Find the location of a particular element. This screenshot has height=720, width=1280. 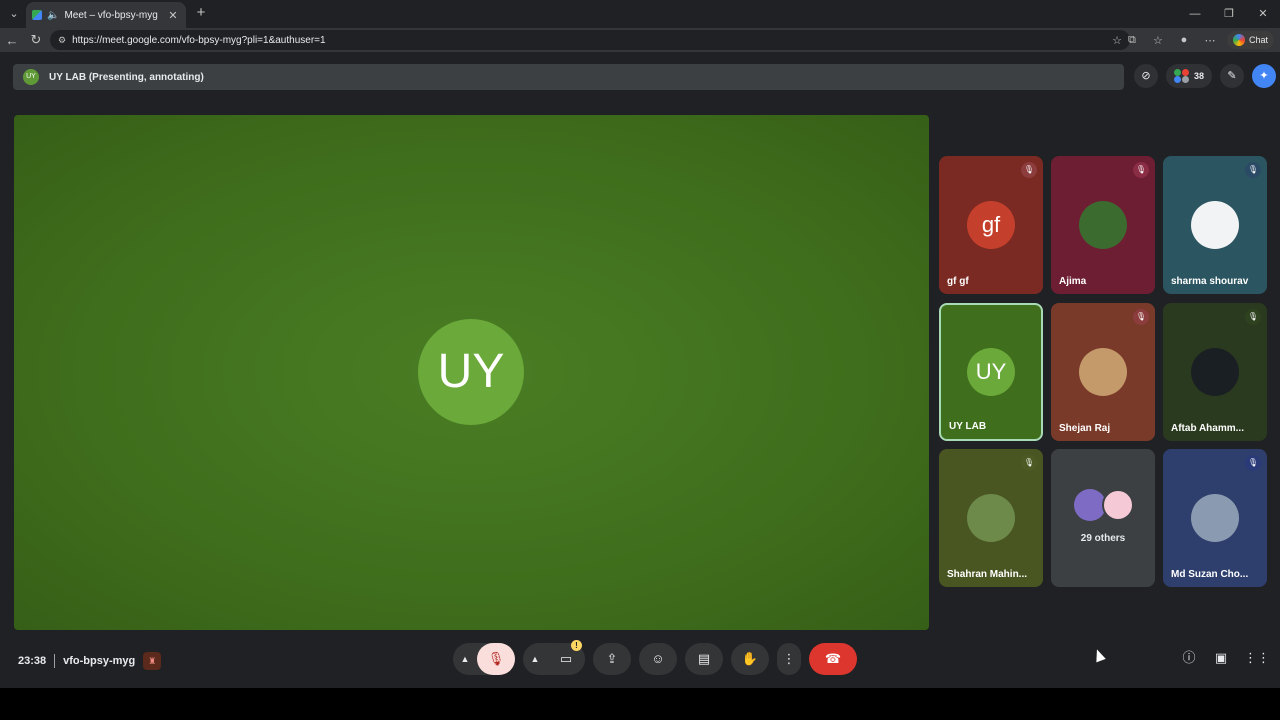

participant-avatar: UY is located at coordinates (991, 372).